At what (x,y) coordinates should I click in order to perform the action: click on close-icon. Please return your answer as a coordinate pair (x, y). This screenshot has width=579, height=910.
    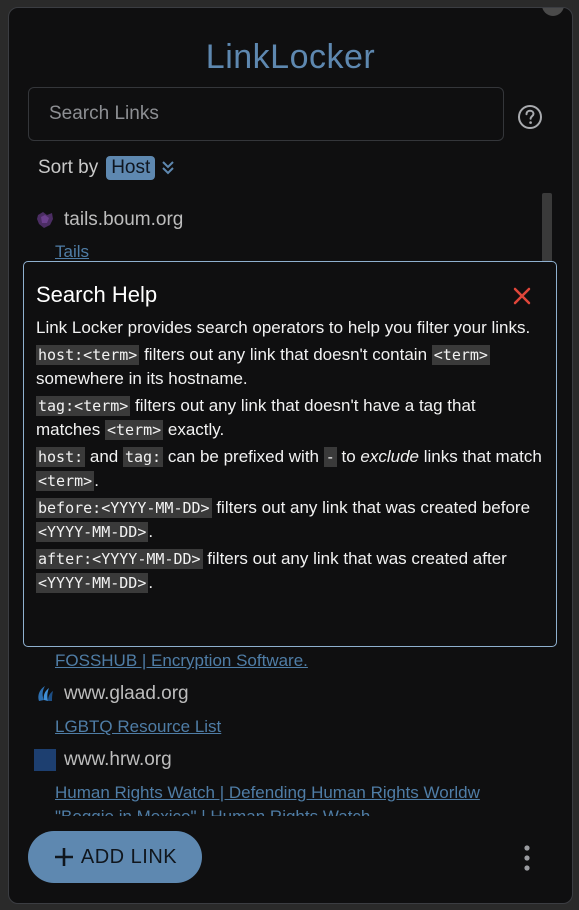
    Looking at the image, I should click on (522, 296).